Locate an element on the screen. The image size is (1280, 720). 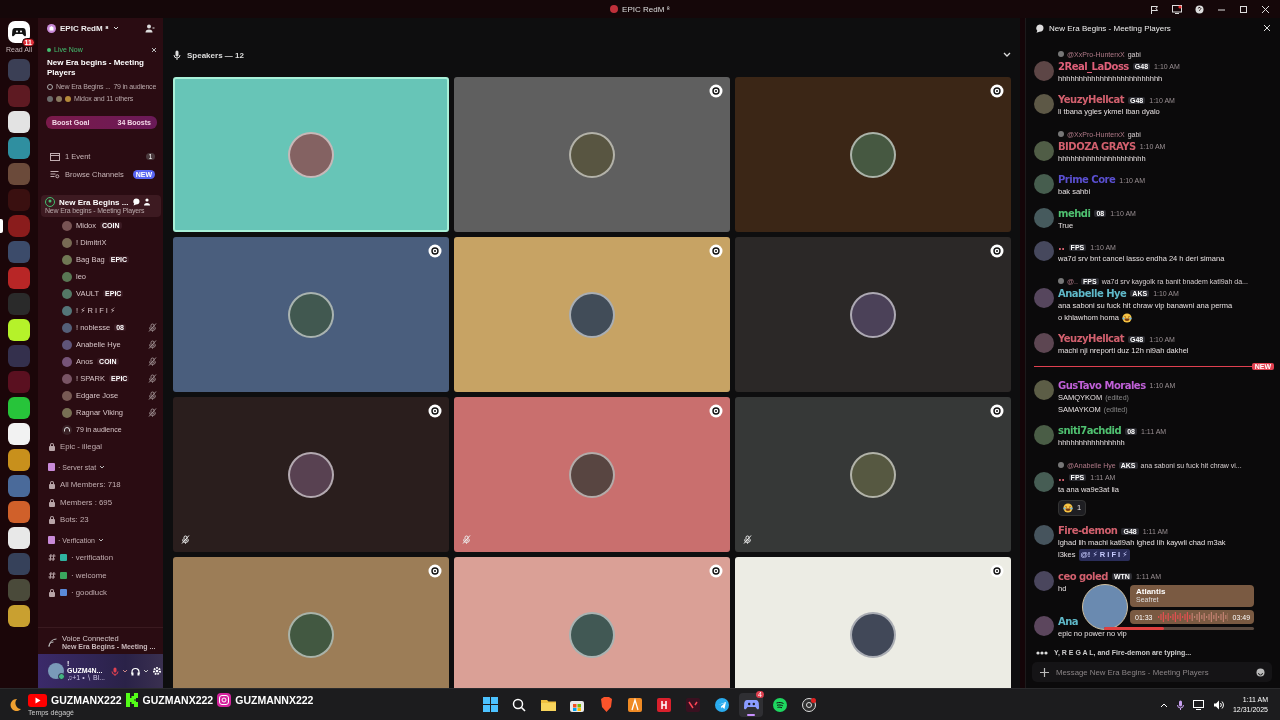
video-play-icon is located at coordinates (37, 700).